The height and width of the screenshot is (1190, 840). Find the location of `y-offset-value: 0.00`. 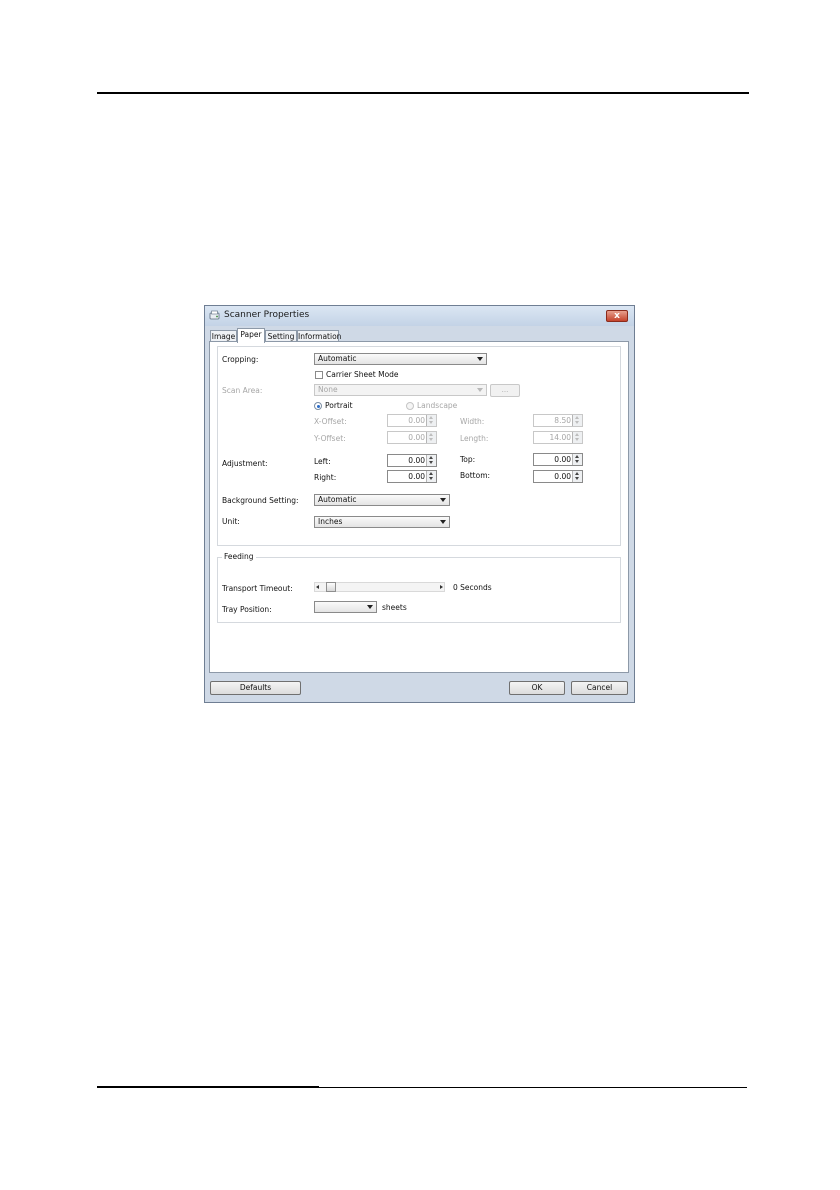

y-offset-value: 0.00 is located at coordinates (416, 437).